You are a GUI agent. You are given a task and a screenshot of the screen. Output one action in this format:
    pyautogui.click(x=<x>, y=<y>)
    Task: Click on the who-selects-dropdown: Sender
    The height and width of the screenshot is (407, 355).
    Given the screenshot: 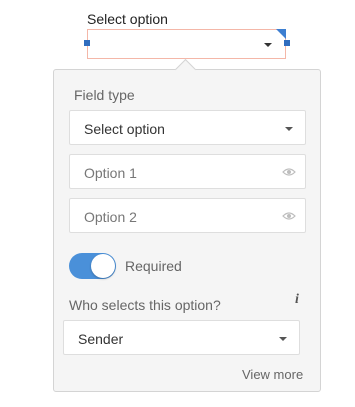 What is the action you would take?
    pyautogui.click(x=181, y=337)
    